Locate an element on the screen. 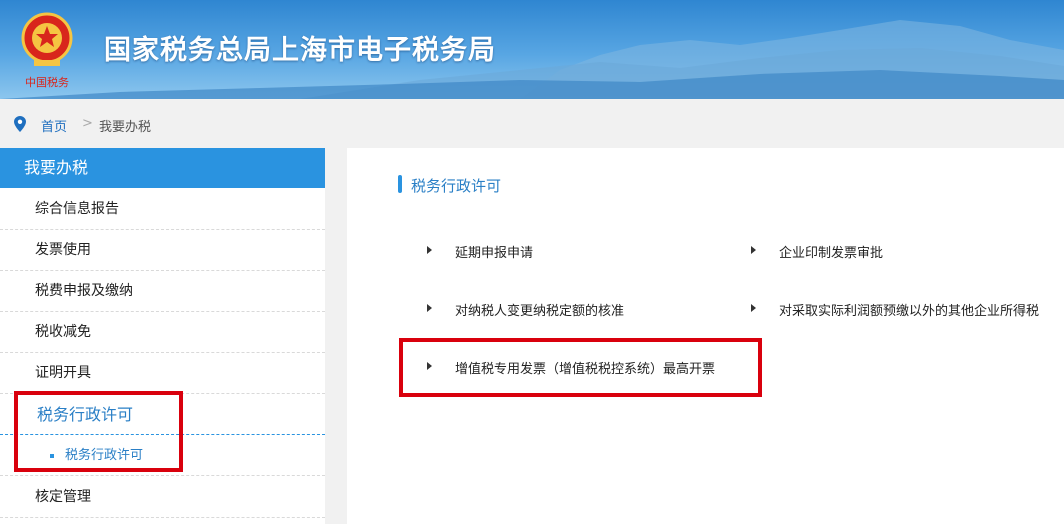 This screenshot has height=524, width=1064. breadcrumb-current: 我要办税 is located at coordinates (125, 127).